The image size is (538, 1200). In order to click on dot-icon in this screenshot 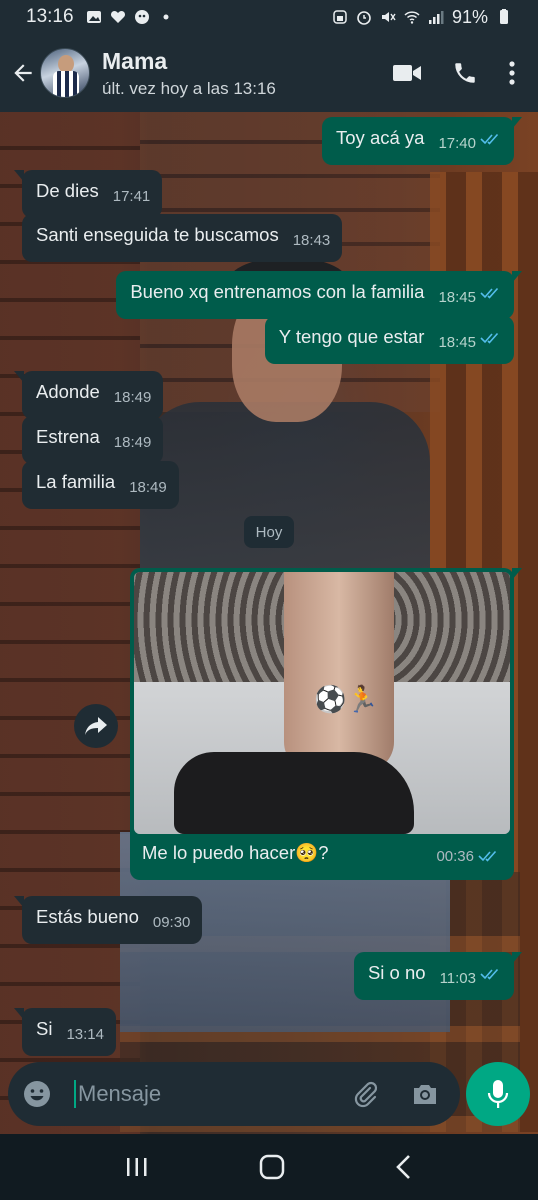, I will do `click(166, 17)`.